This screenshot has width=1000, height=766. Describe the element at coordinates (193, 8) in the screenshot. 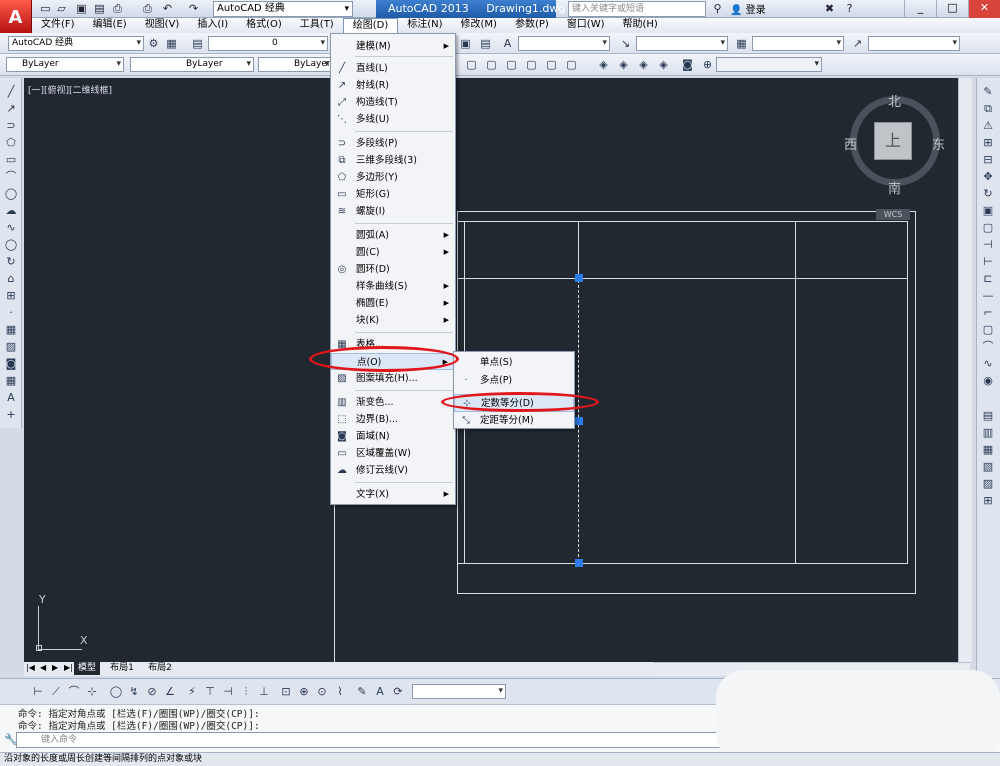

I see `redo-icon: ↷` at that location.